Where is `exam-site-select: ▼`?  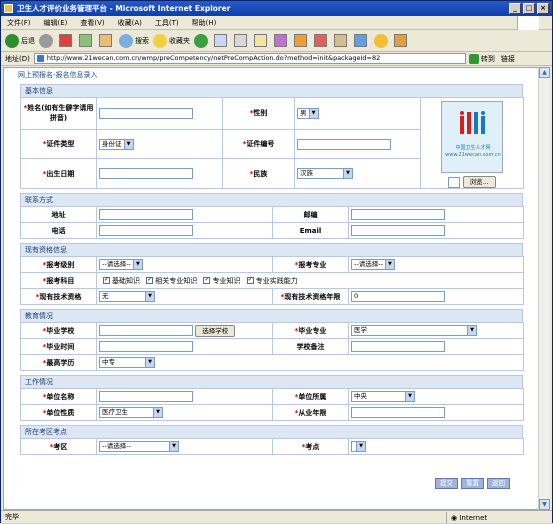
exam-site-select: ▼ is located at coordinates (358, 446).